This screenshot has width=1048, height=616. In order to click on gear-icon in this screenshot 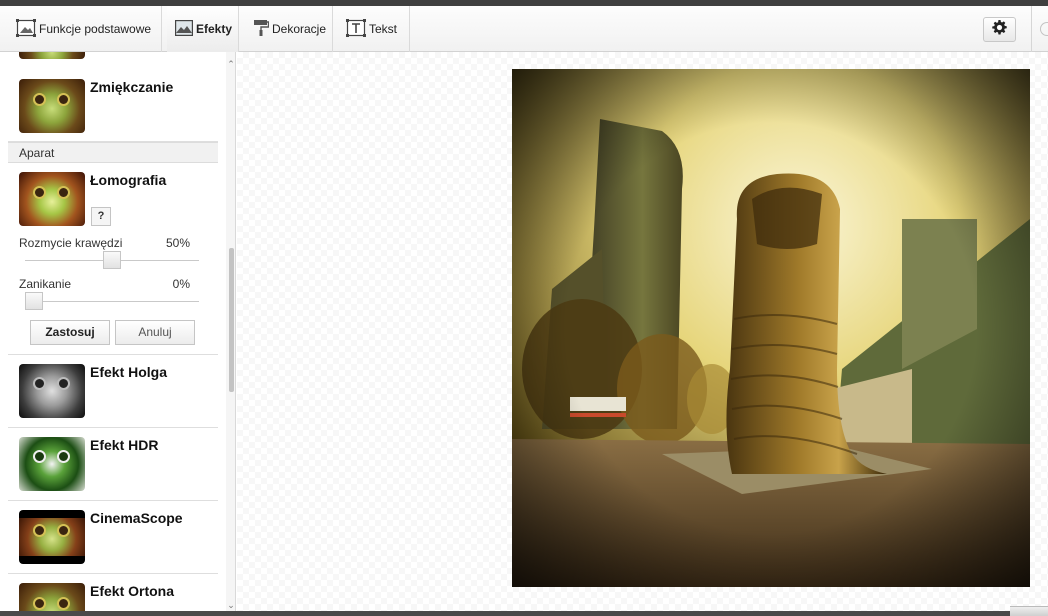, I will do `click(999, 29)`.